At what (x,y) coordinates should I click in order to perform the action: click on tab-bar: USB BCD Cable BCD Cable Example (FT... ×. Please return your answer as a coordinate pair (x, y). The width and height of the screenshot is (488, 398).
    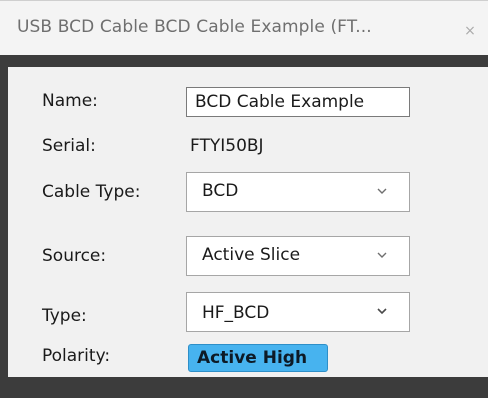
    Looking at the image, I should click on (244, 28).